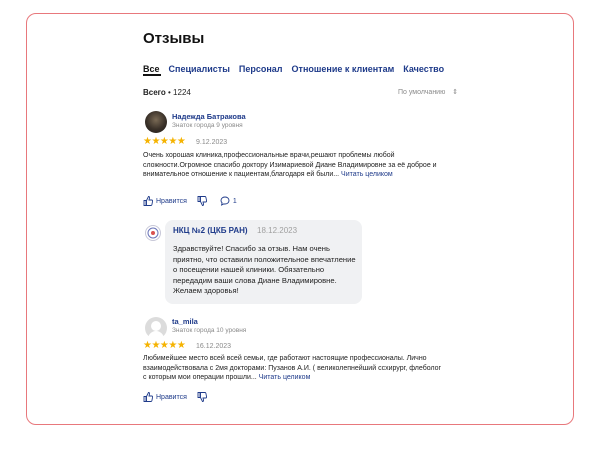  I want to click on clinic-logo-icon, so click(153, 233).